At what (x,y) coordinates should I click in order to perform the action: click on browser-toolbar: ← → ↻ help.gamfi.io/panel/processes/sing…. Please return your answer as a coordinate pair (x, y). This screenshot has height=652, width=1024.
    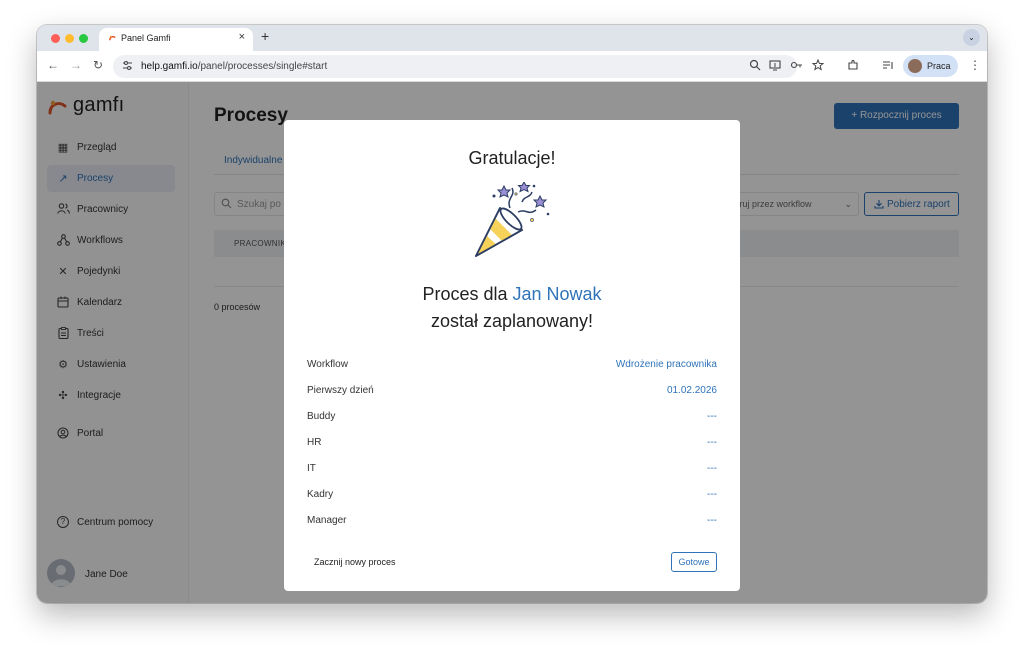
    Looking at the image, I should click on (512, 66).